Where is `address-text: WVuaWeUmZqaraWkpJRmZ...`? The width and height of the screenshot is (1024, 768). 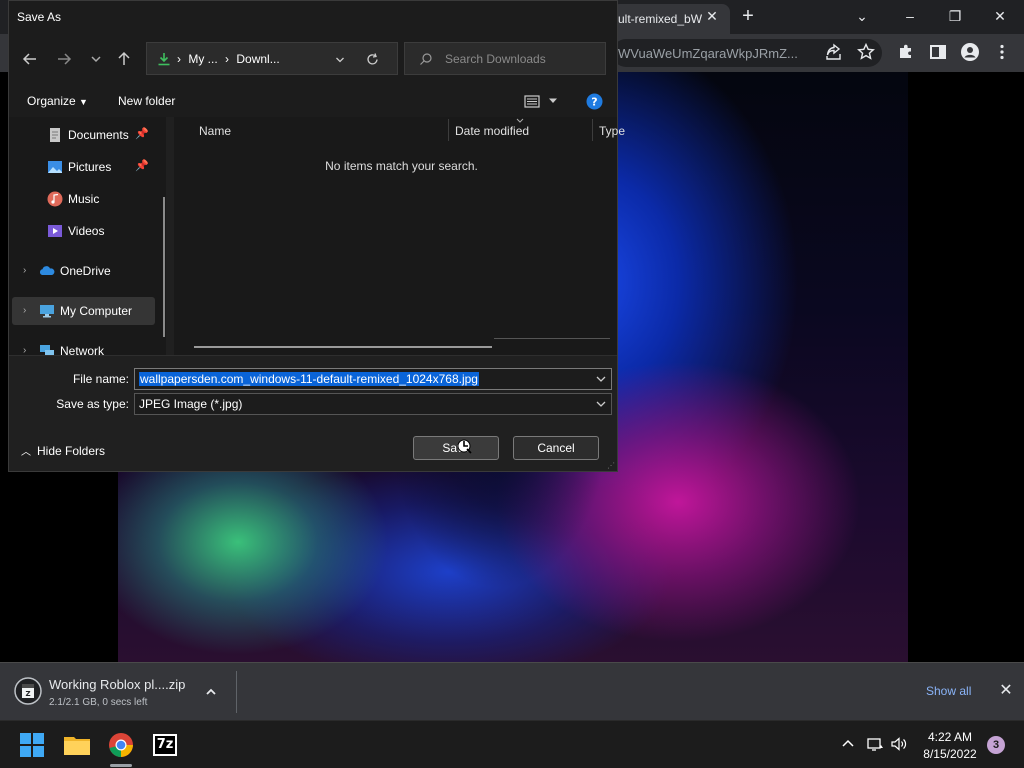
address-text: WVuaWeUmZqaraWkpJRmZ... is located at coordinates (708, 53).